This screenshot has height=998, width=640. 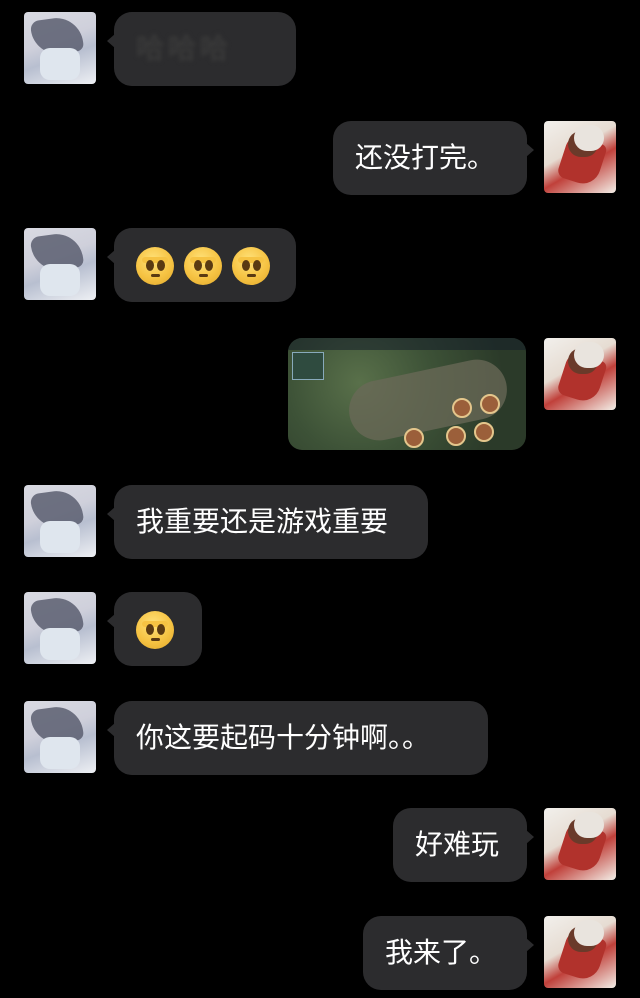 What do you see at coordinates (425, 157) in the screenshot?
I see `message-text: 还没打完。` at bounding box center [425, 157].